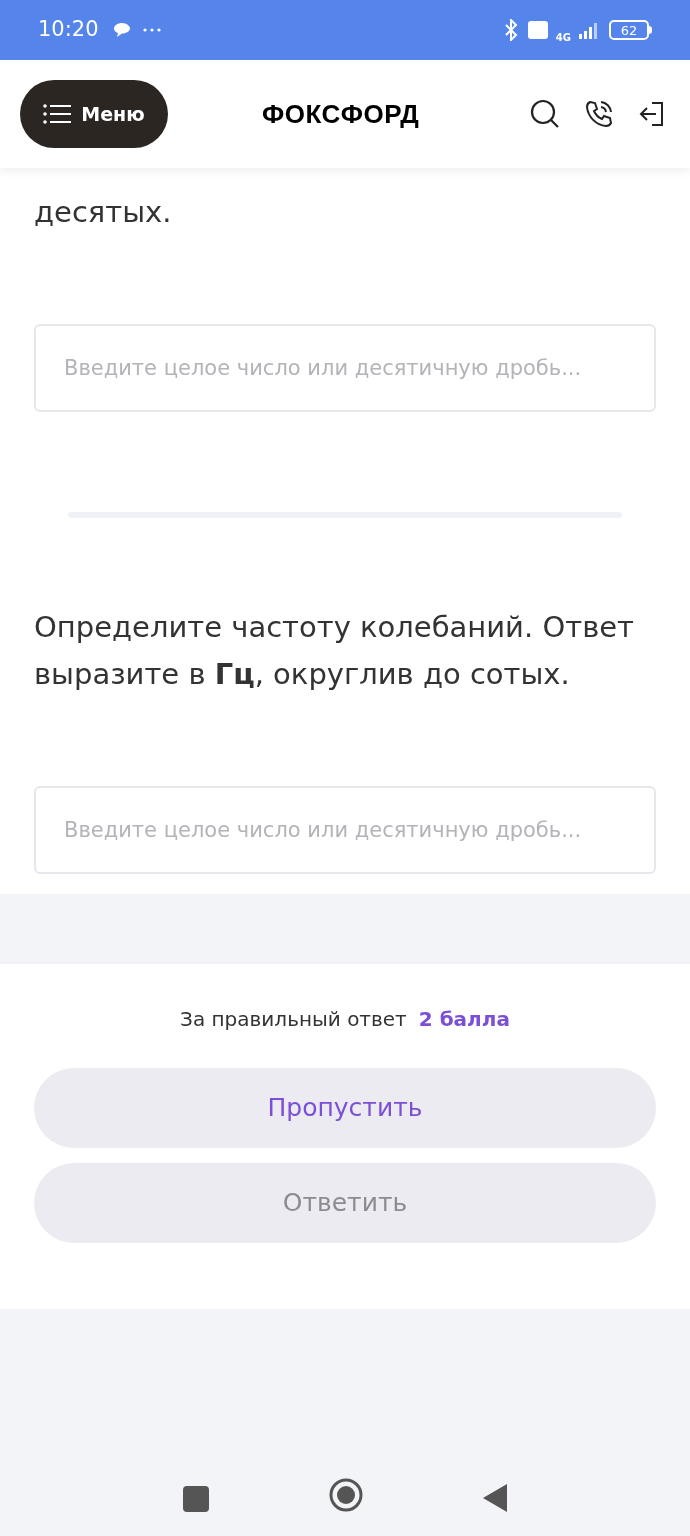  I want to click on question-text: Определите частоту колебаний. Ответ, so click(334, 627).